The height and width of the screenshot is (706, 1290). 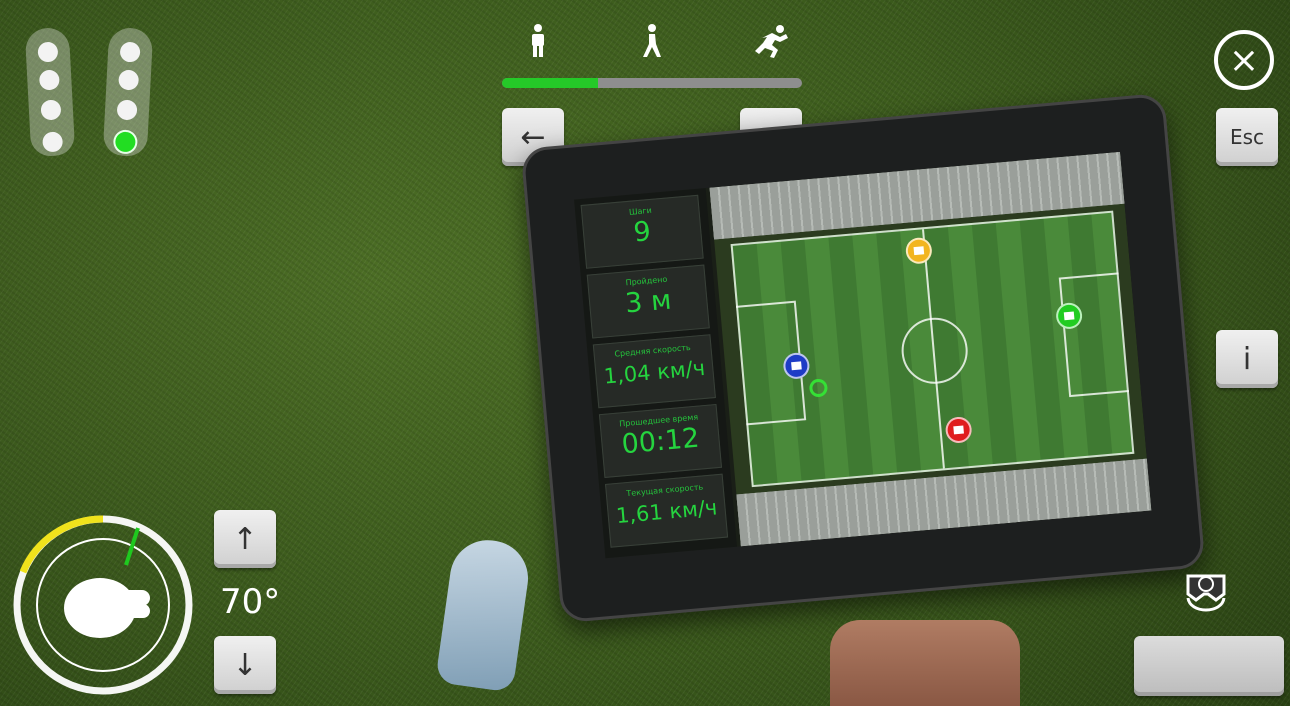 I want to click on left-foot-indicator, so click(x=50, y=92).